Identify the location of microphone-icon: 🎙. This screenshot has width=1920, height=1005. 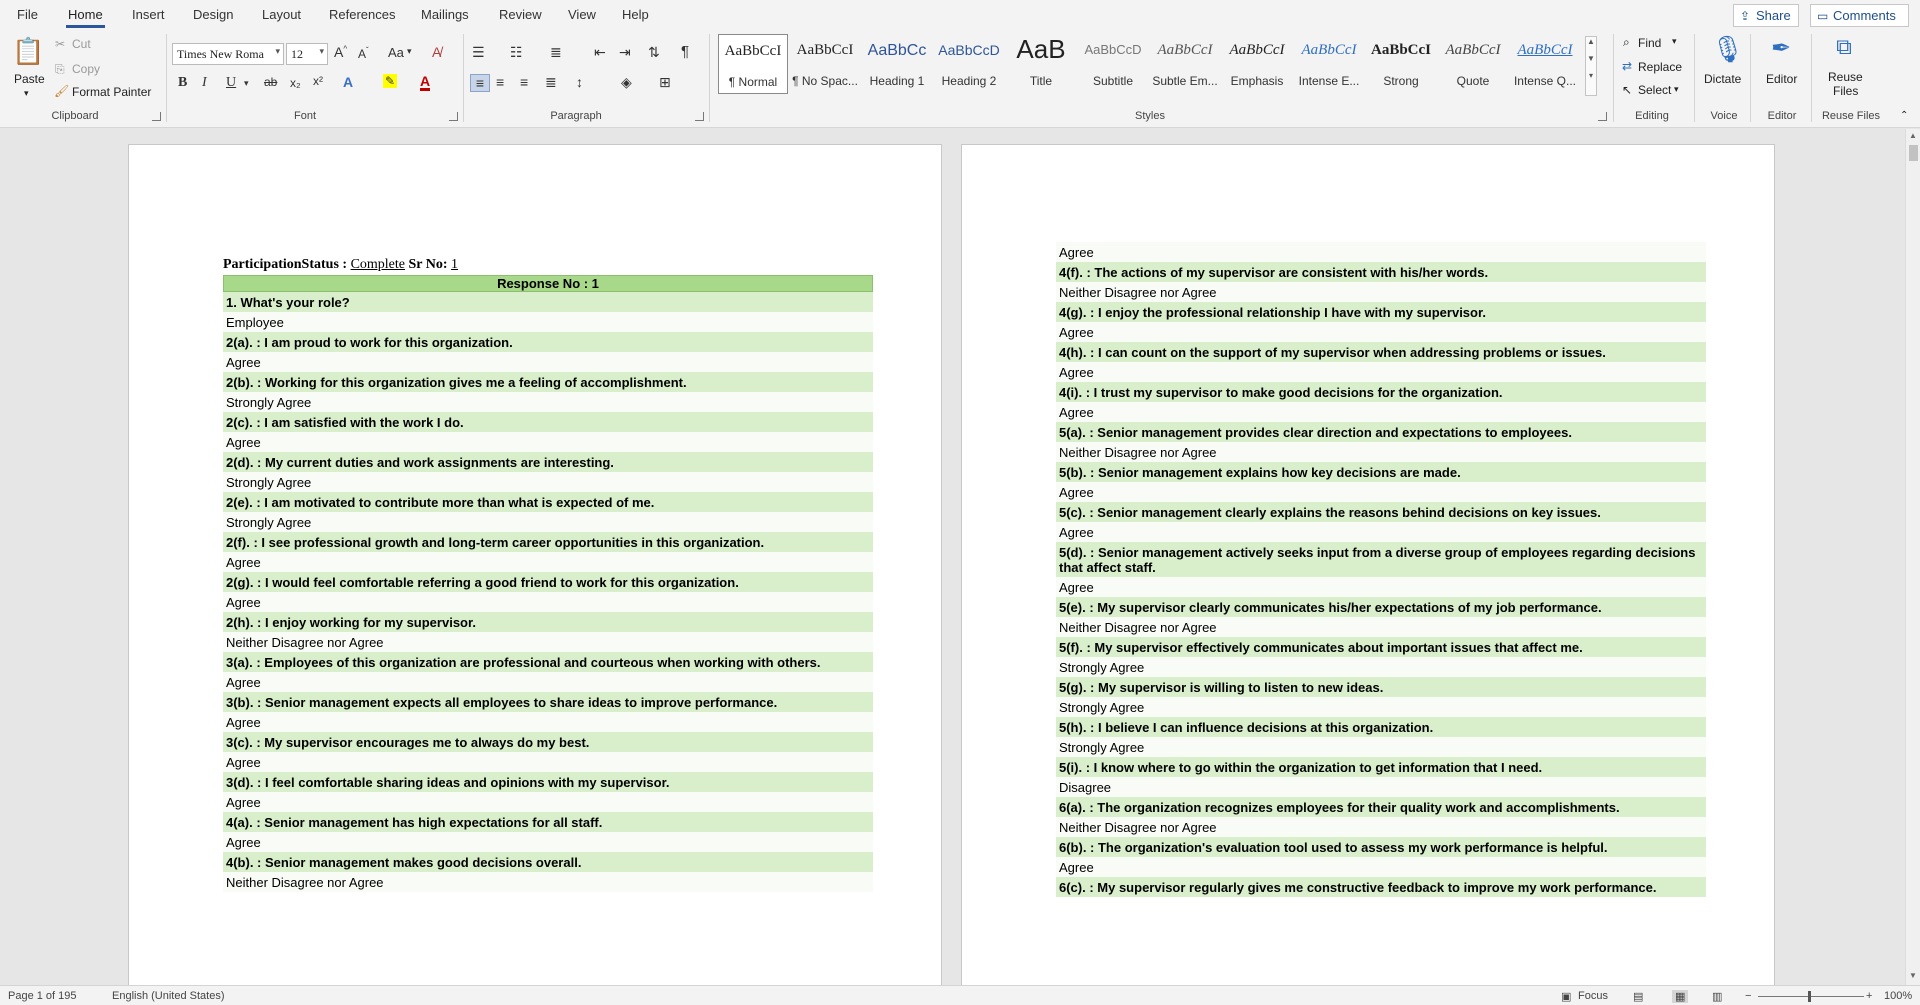
(1727, 49).